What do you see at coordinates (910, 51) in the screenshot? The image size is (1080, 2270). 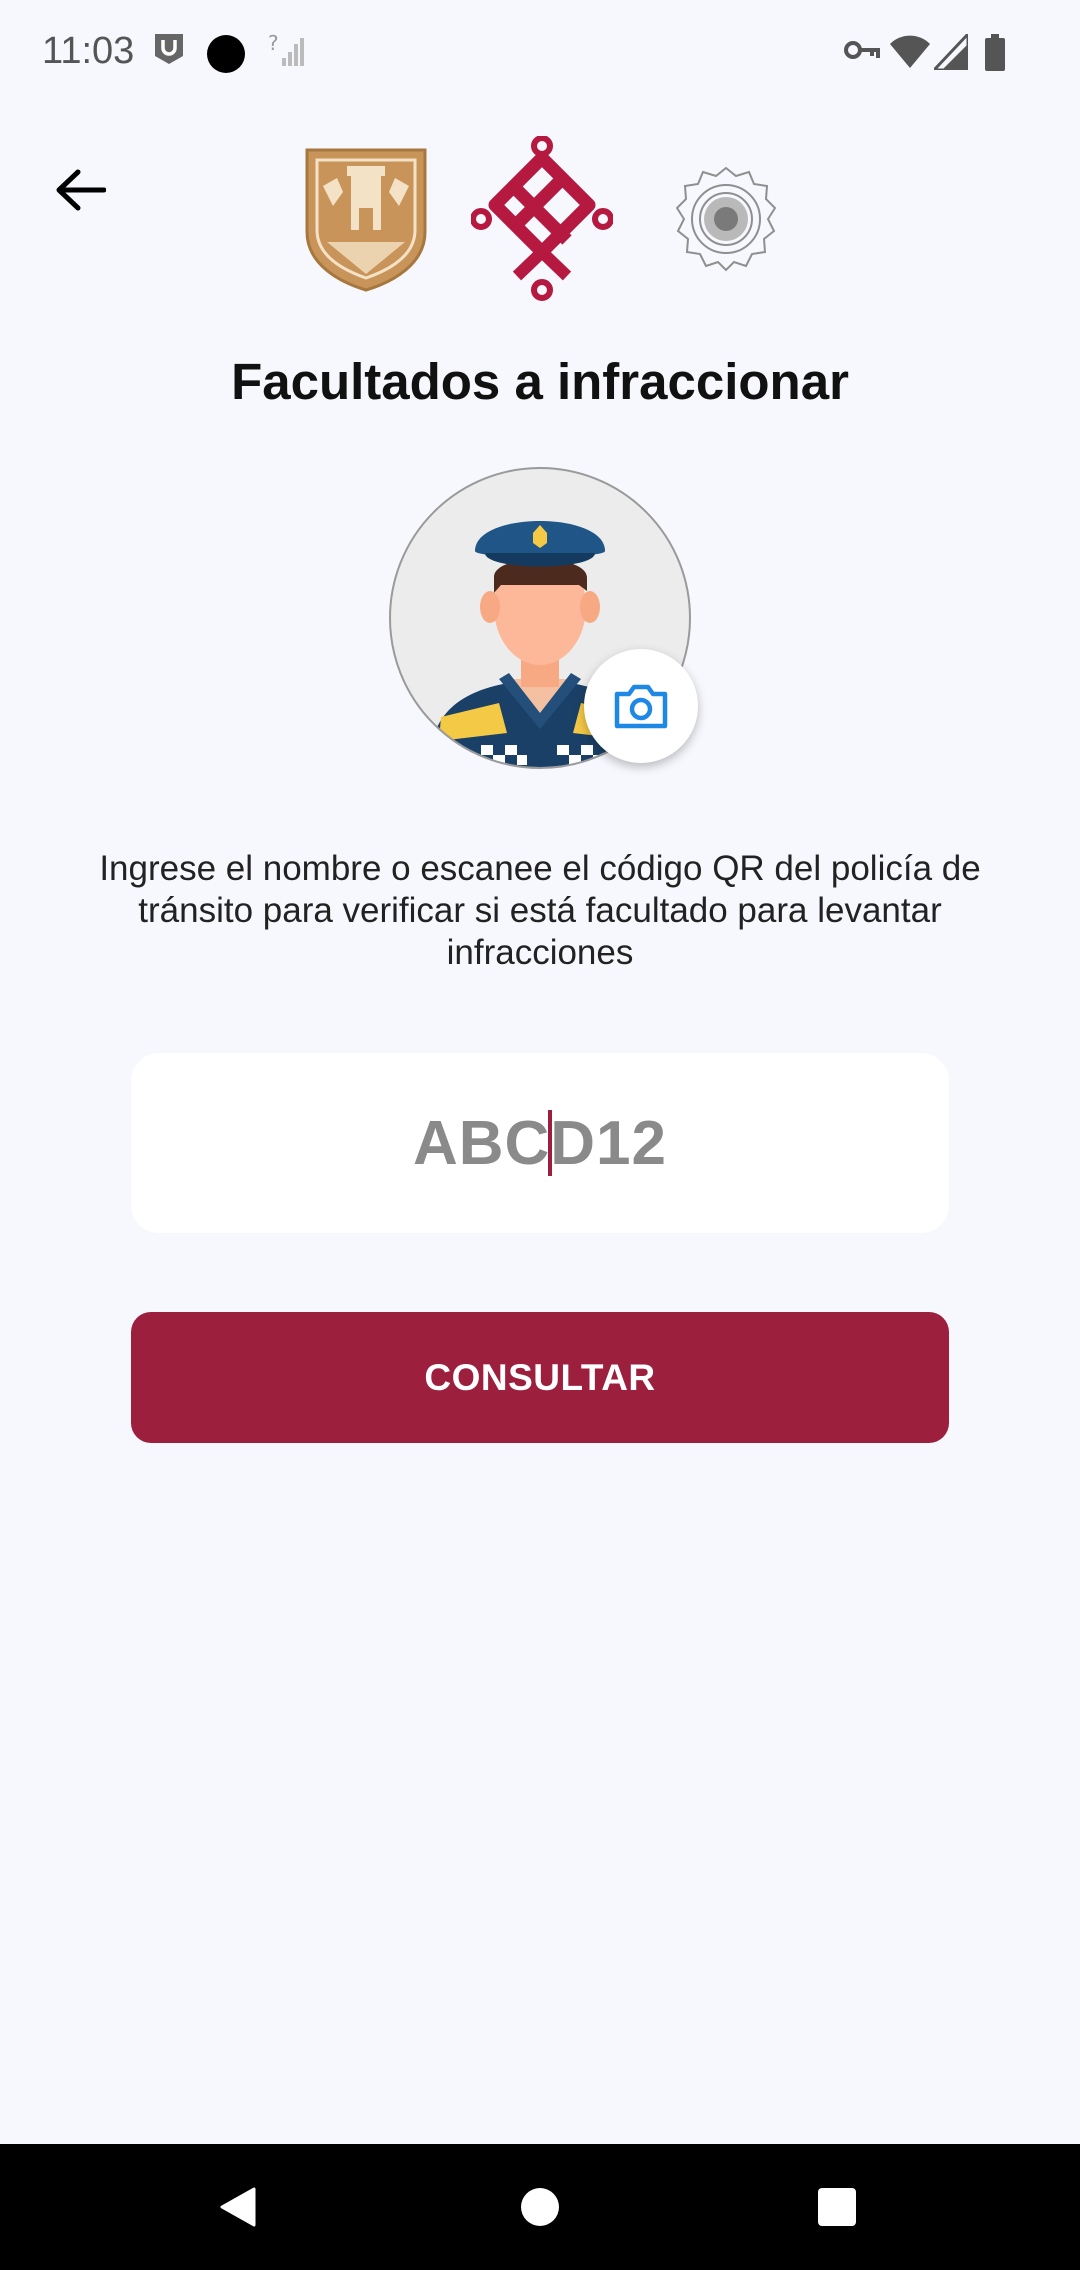 I see `wifi-icon` at bounding box center [910, 51].